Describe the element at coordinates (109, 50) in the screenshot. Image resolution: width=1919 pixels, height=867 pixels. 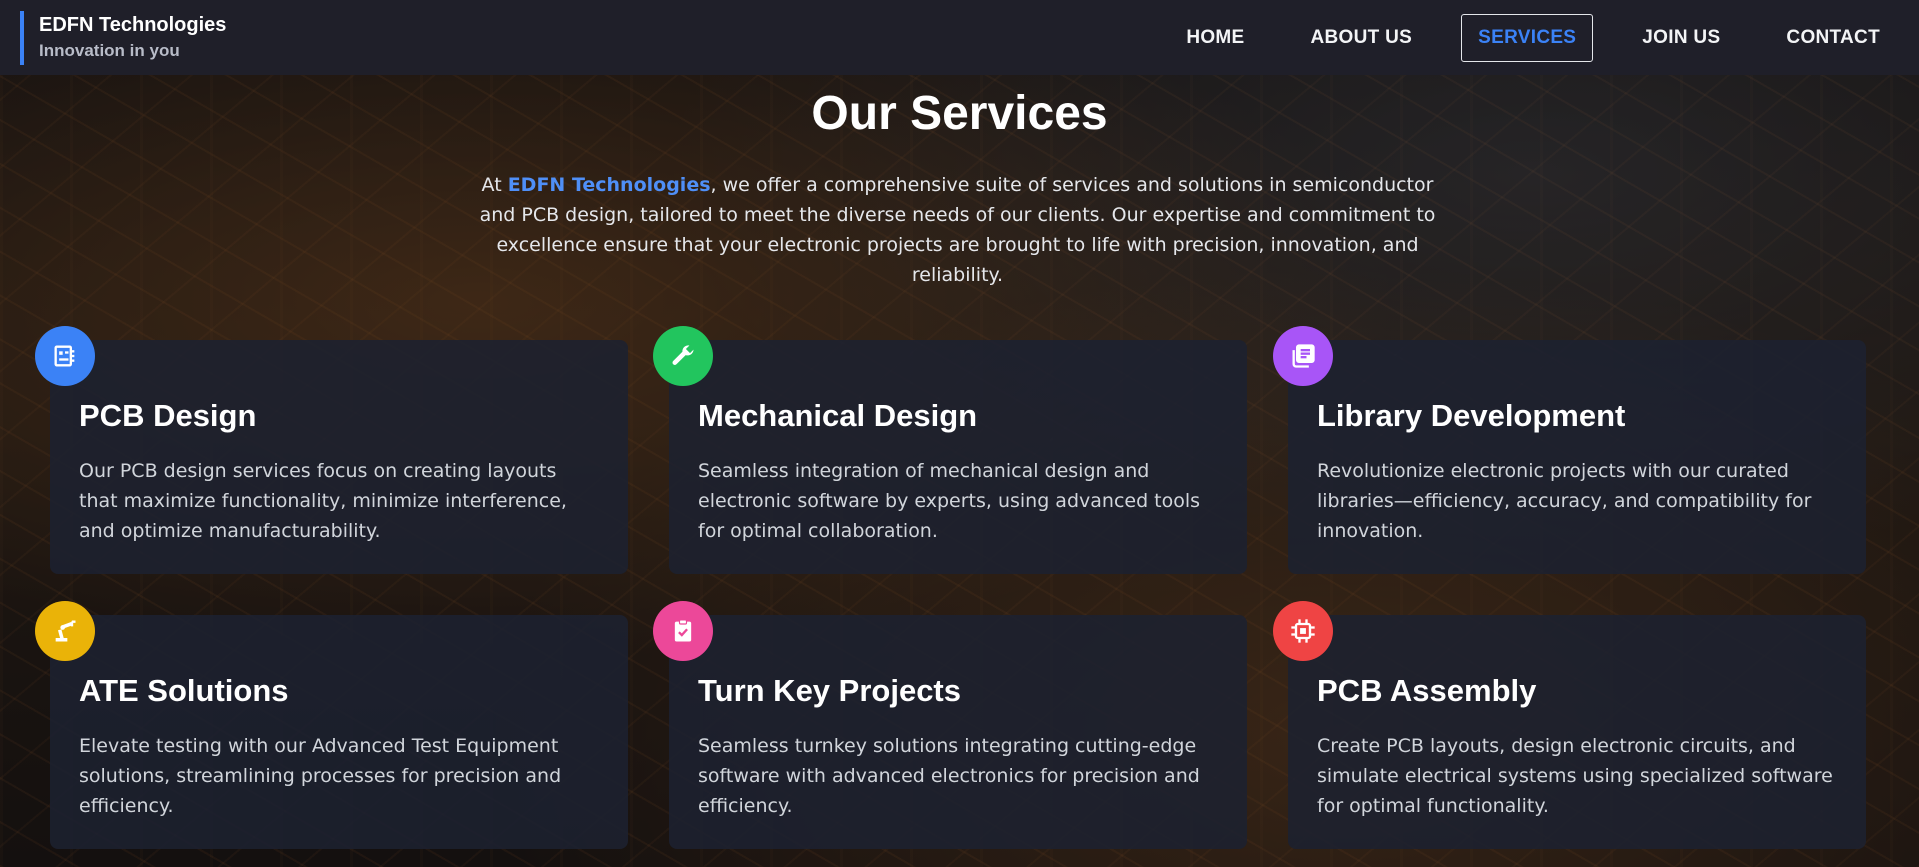
I see `brand-tagline: Innovation in you` at that location.